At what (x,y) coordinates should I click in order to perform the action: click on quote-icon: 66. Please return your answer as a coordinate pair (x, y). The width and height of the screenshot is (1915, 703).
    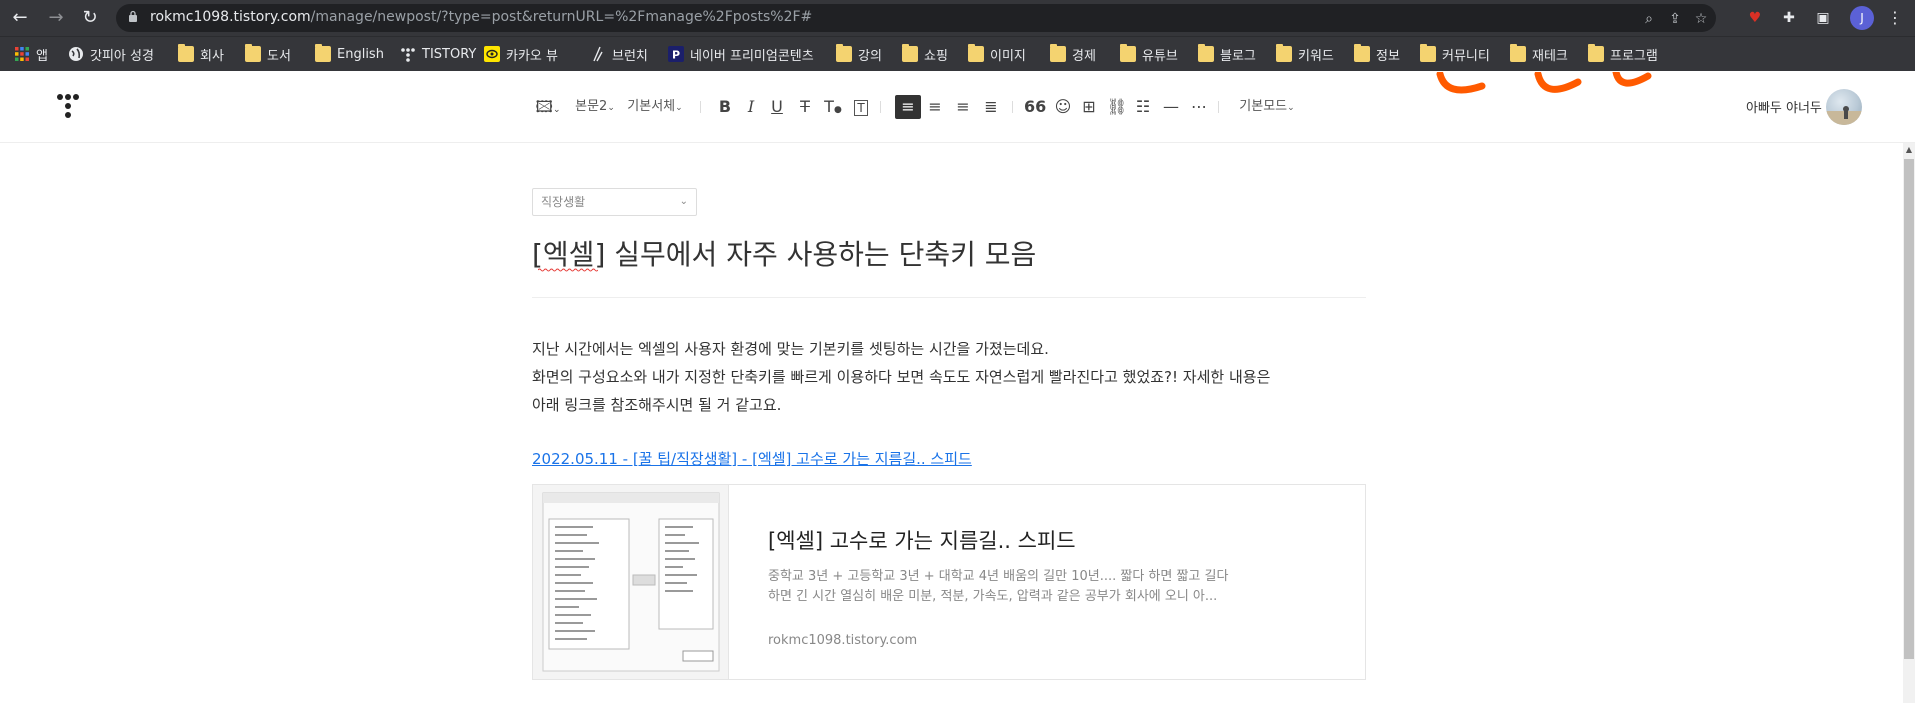
    Looking at the image, I should click on (1035, 107).